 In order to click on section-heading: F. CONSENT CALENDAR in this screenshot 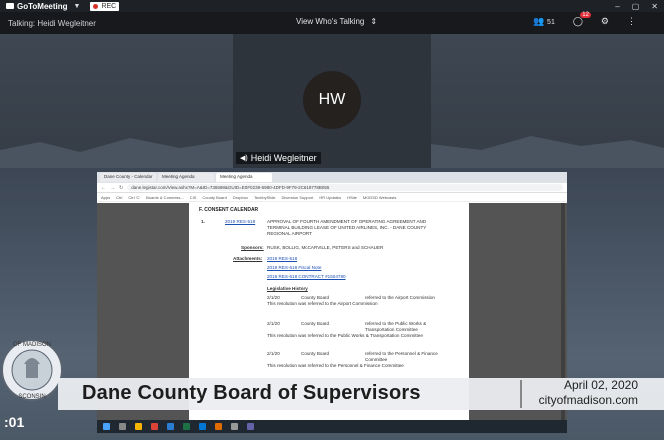, I will do `click(229, 210)`.